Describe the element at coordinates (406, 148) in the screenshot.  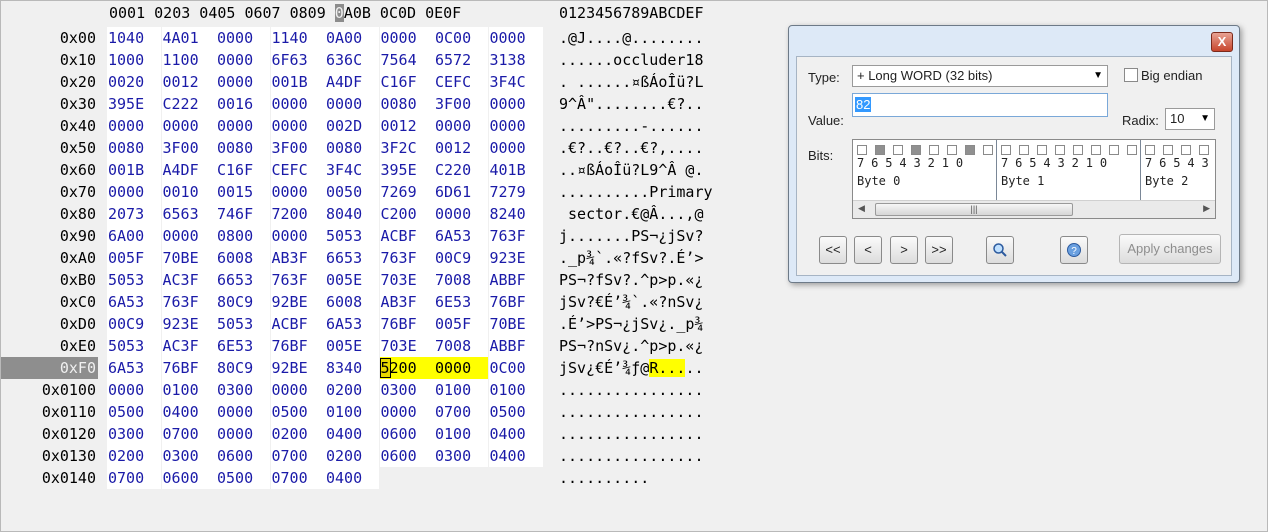
I see `hex-cell: 3F2C` at that location.